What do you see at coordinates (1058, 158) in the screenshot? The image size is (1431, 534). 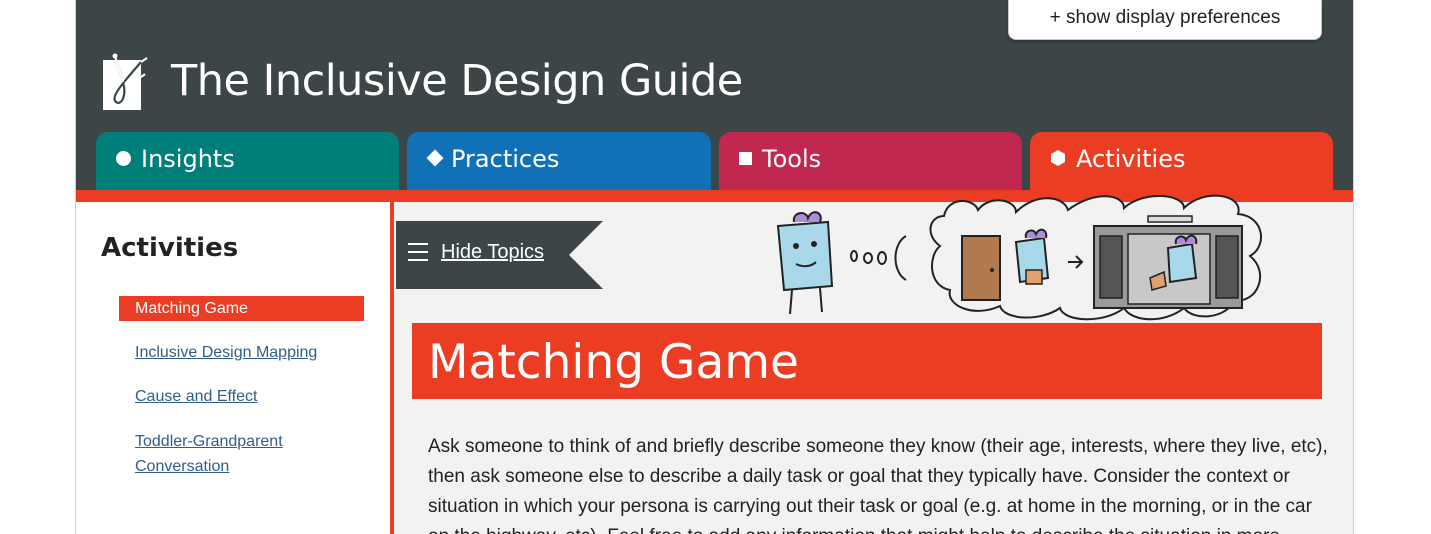 I see `hexagon-icon` at bounding box center [1058, 158].